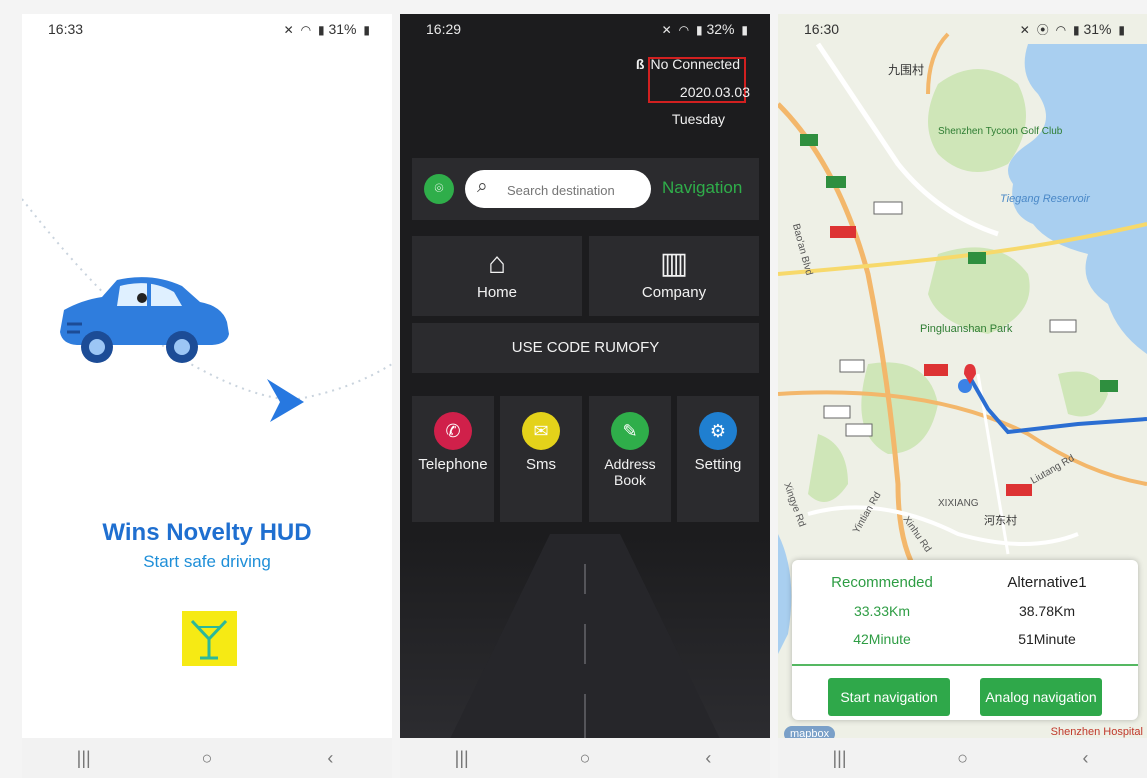 This screenshot has width=1147, height=778. Describe the element at coordinates (1097, 29) in the screenshot. I see `battery-level: 31%` at that location.